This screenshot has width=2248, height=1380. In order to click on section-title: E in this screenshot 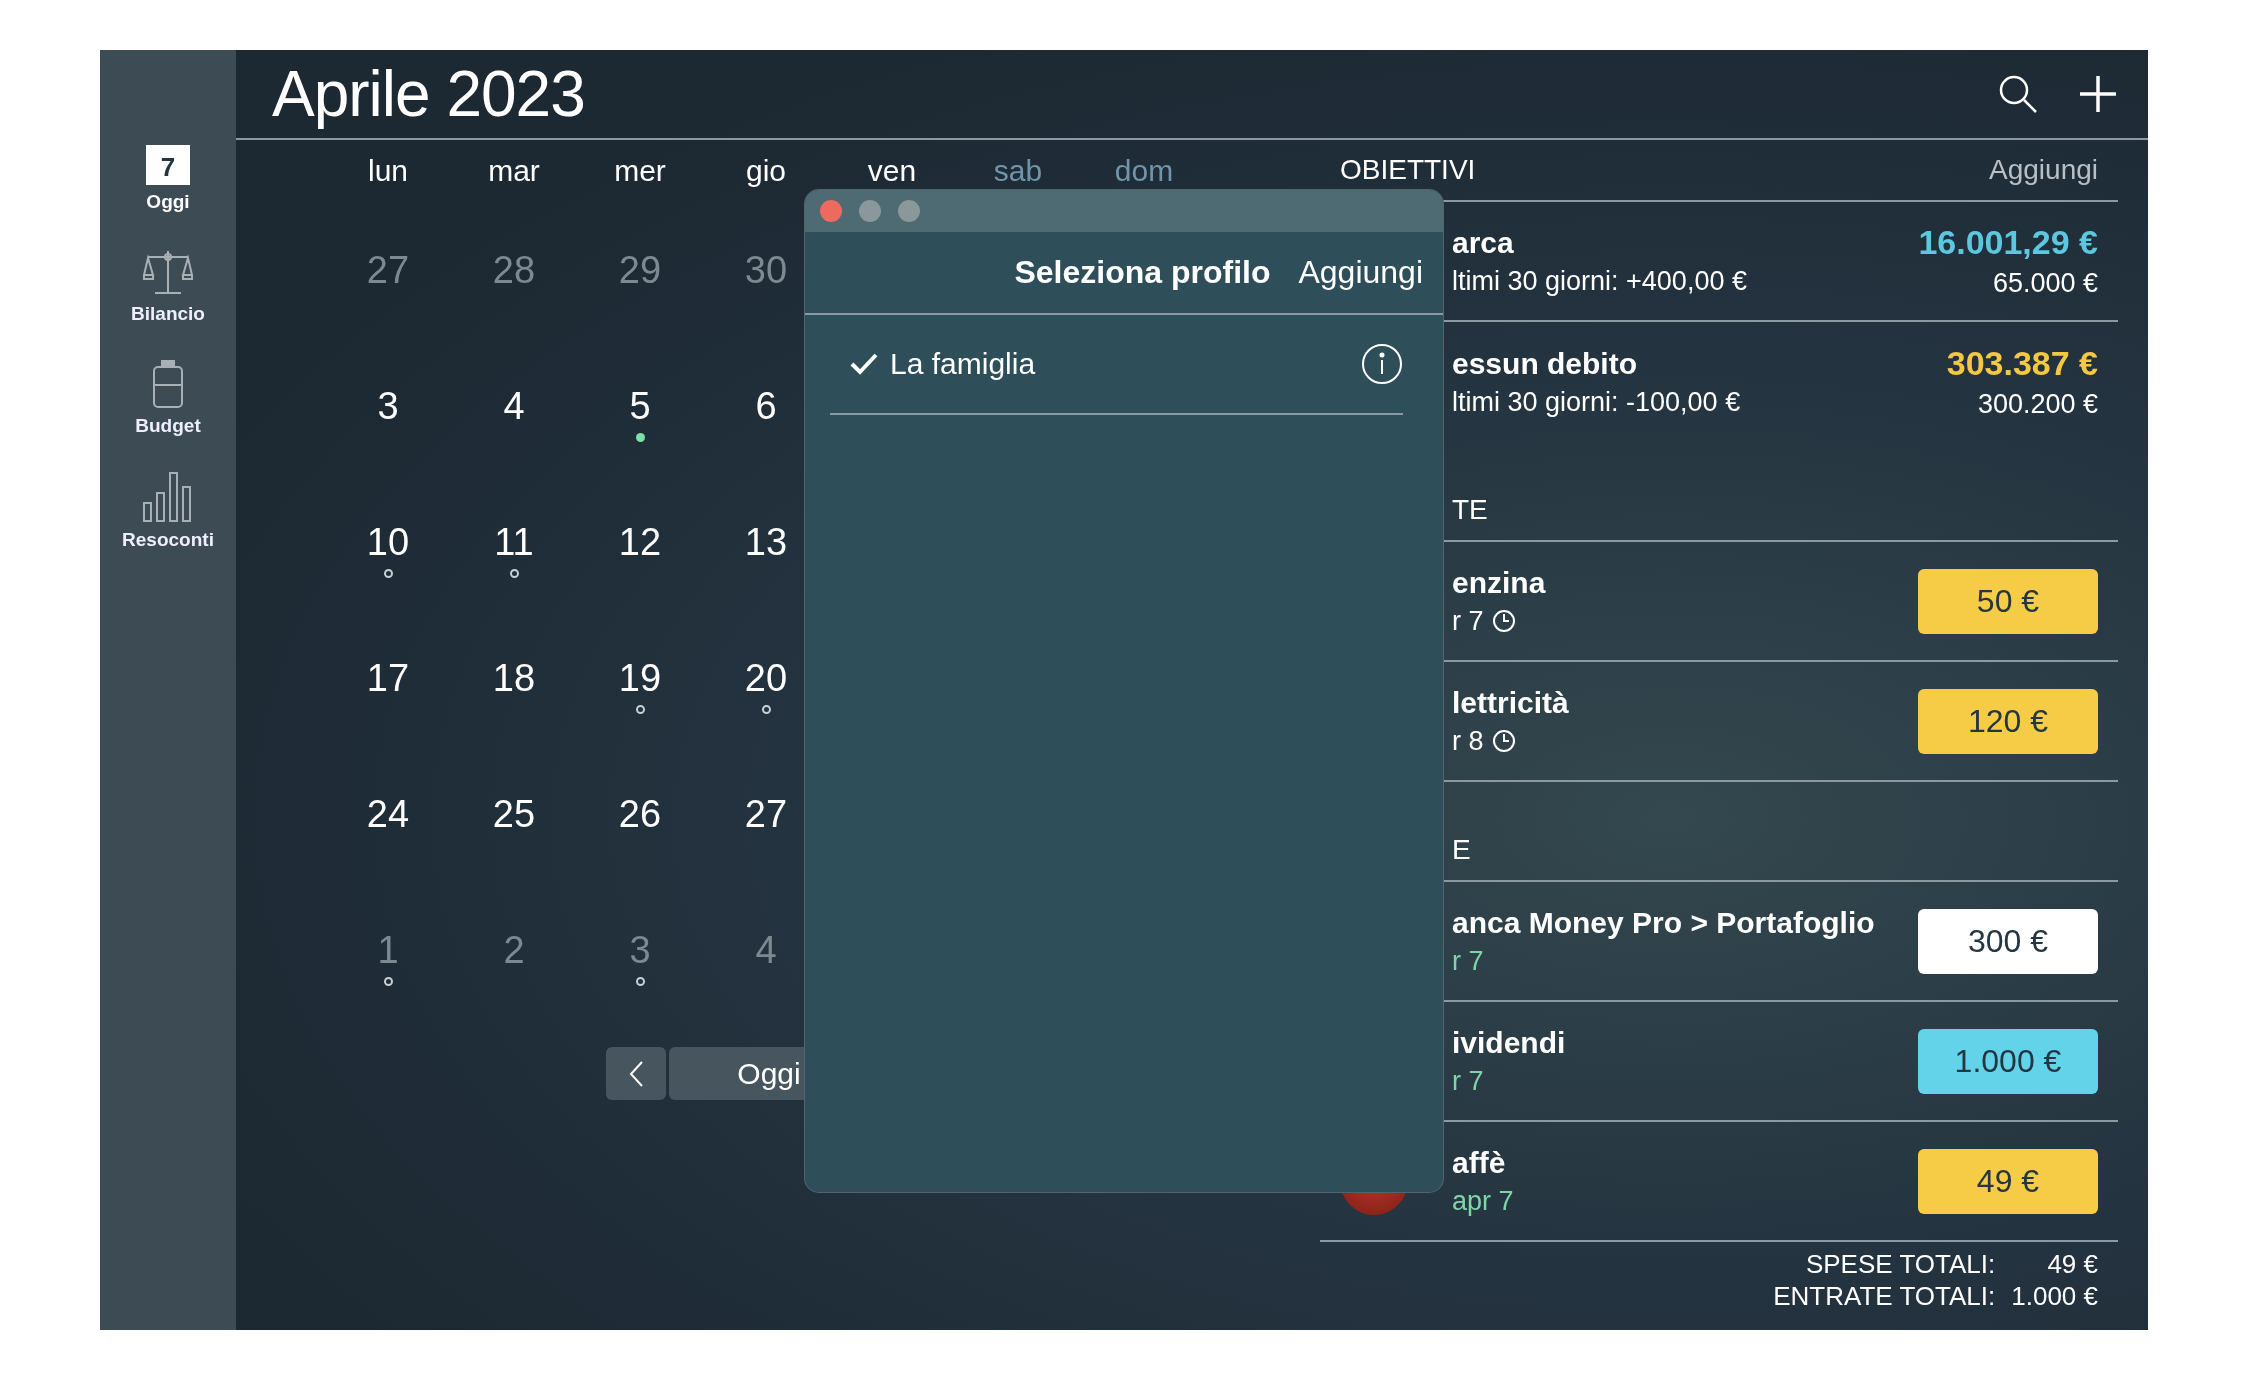, I will do `click(1461, 850)`.